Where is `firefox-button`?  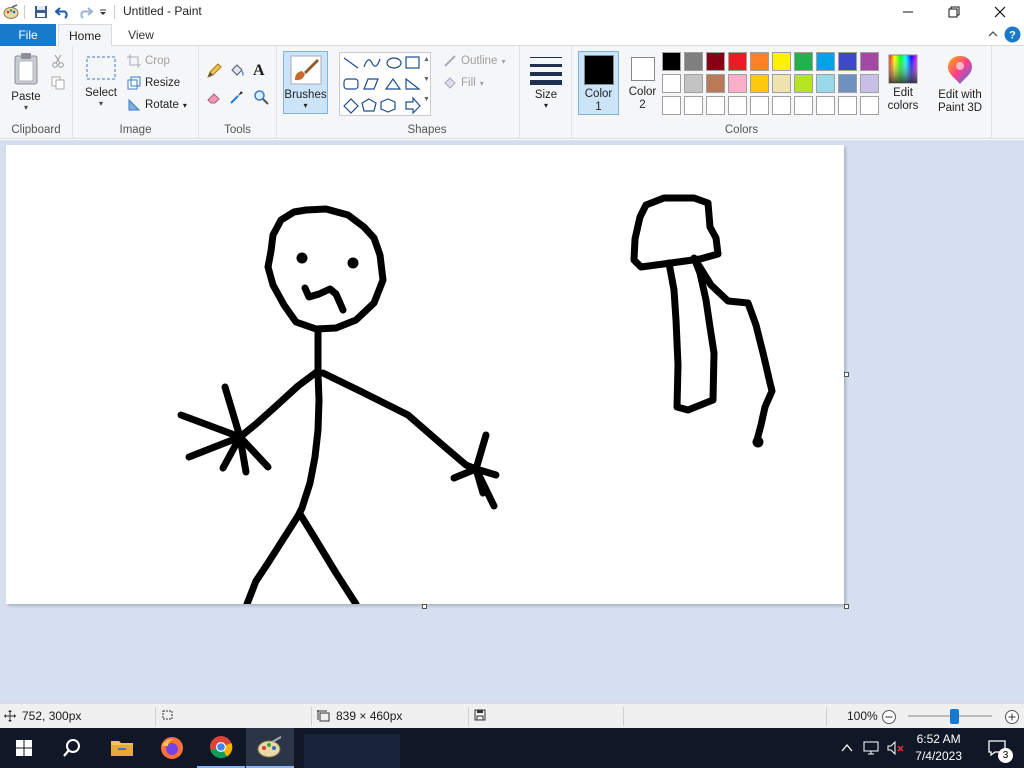
firefox-button is located at coordinates (172, 748).